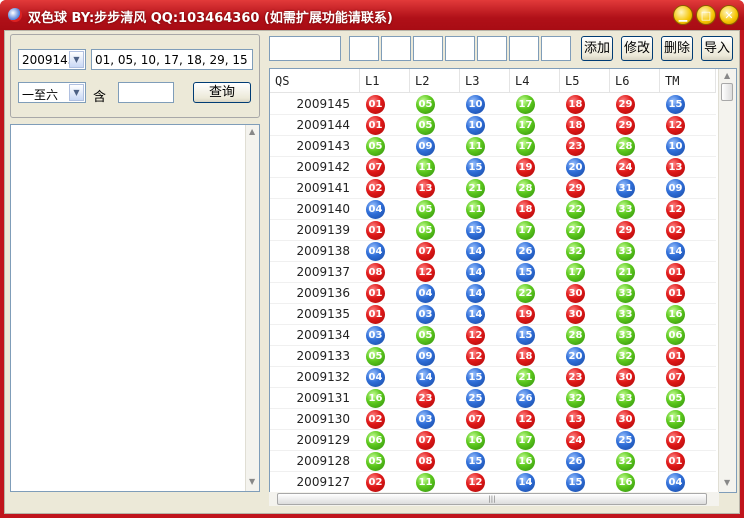  What do you see at coordinates (493, 314) in the screenshot?
I see `table-row: 2009135 01 03 14 19 30 33 16` at bounding box center [493, 314].